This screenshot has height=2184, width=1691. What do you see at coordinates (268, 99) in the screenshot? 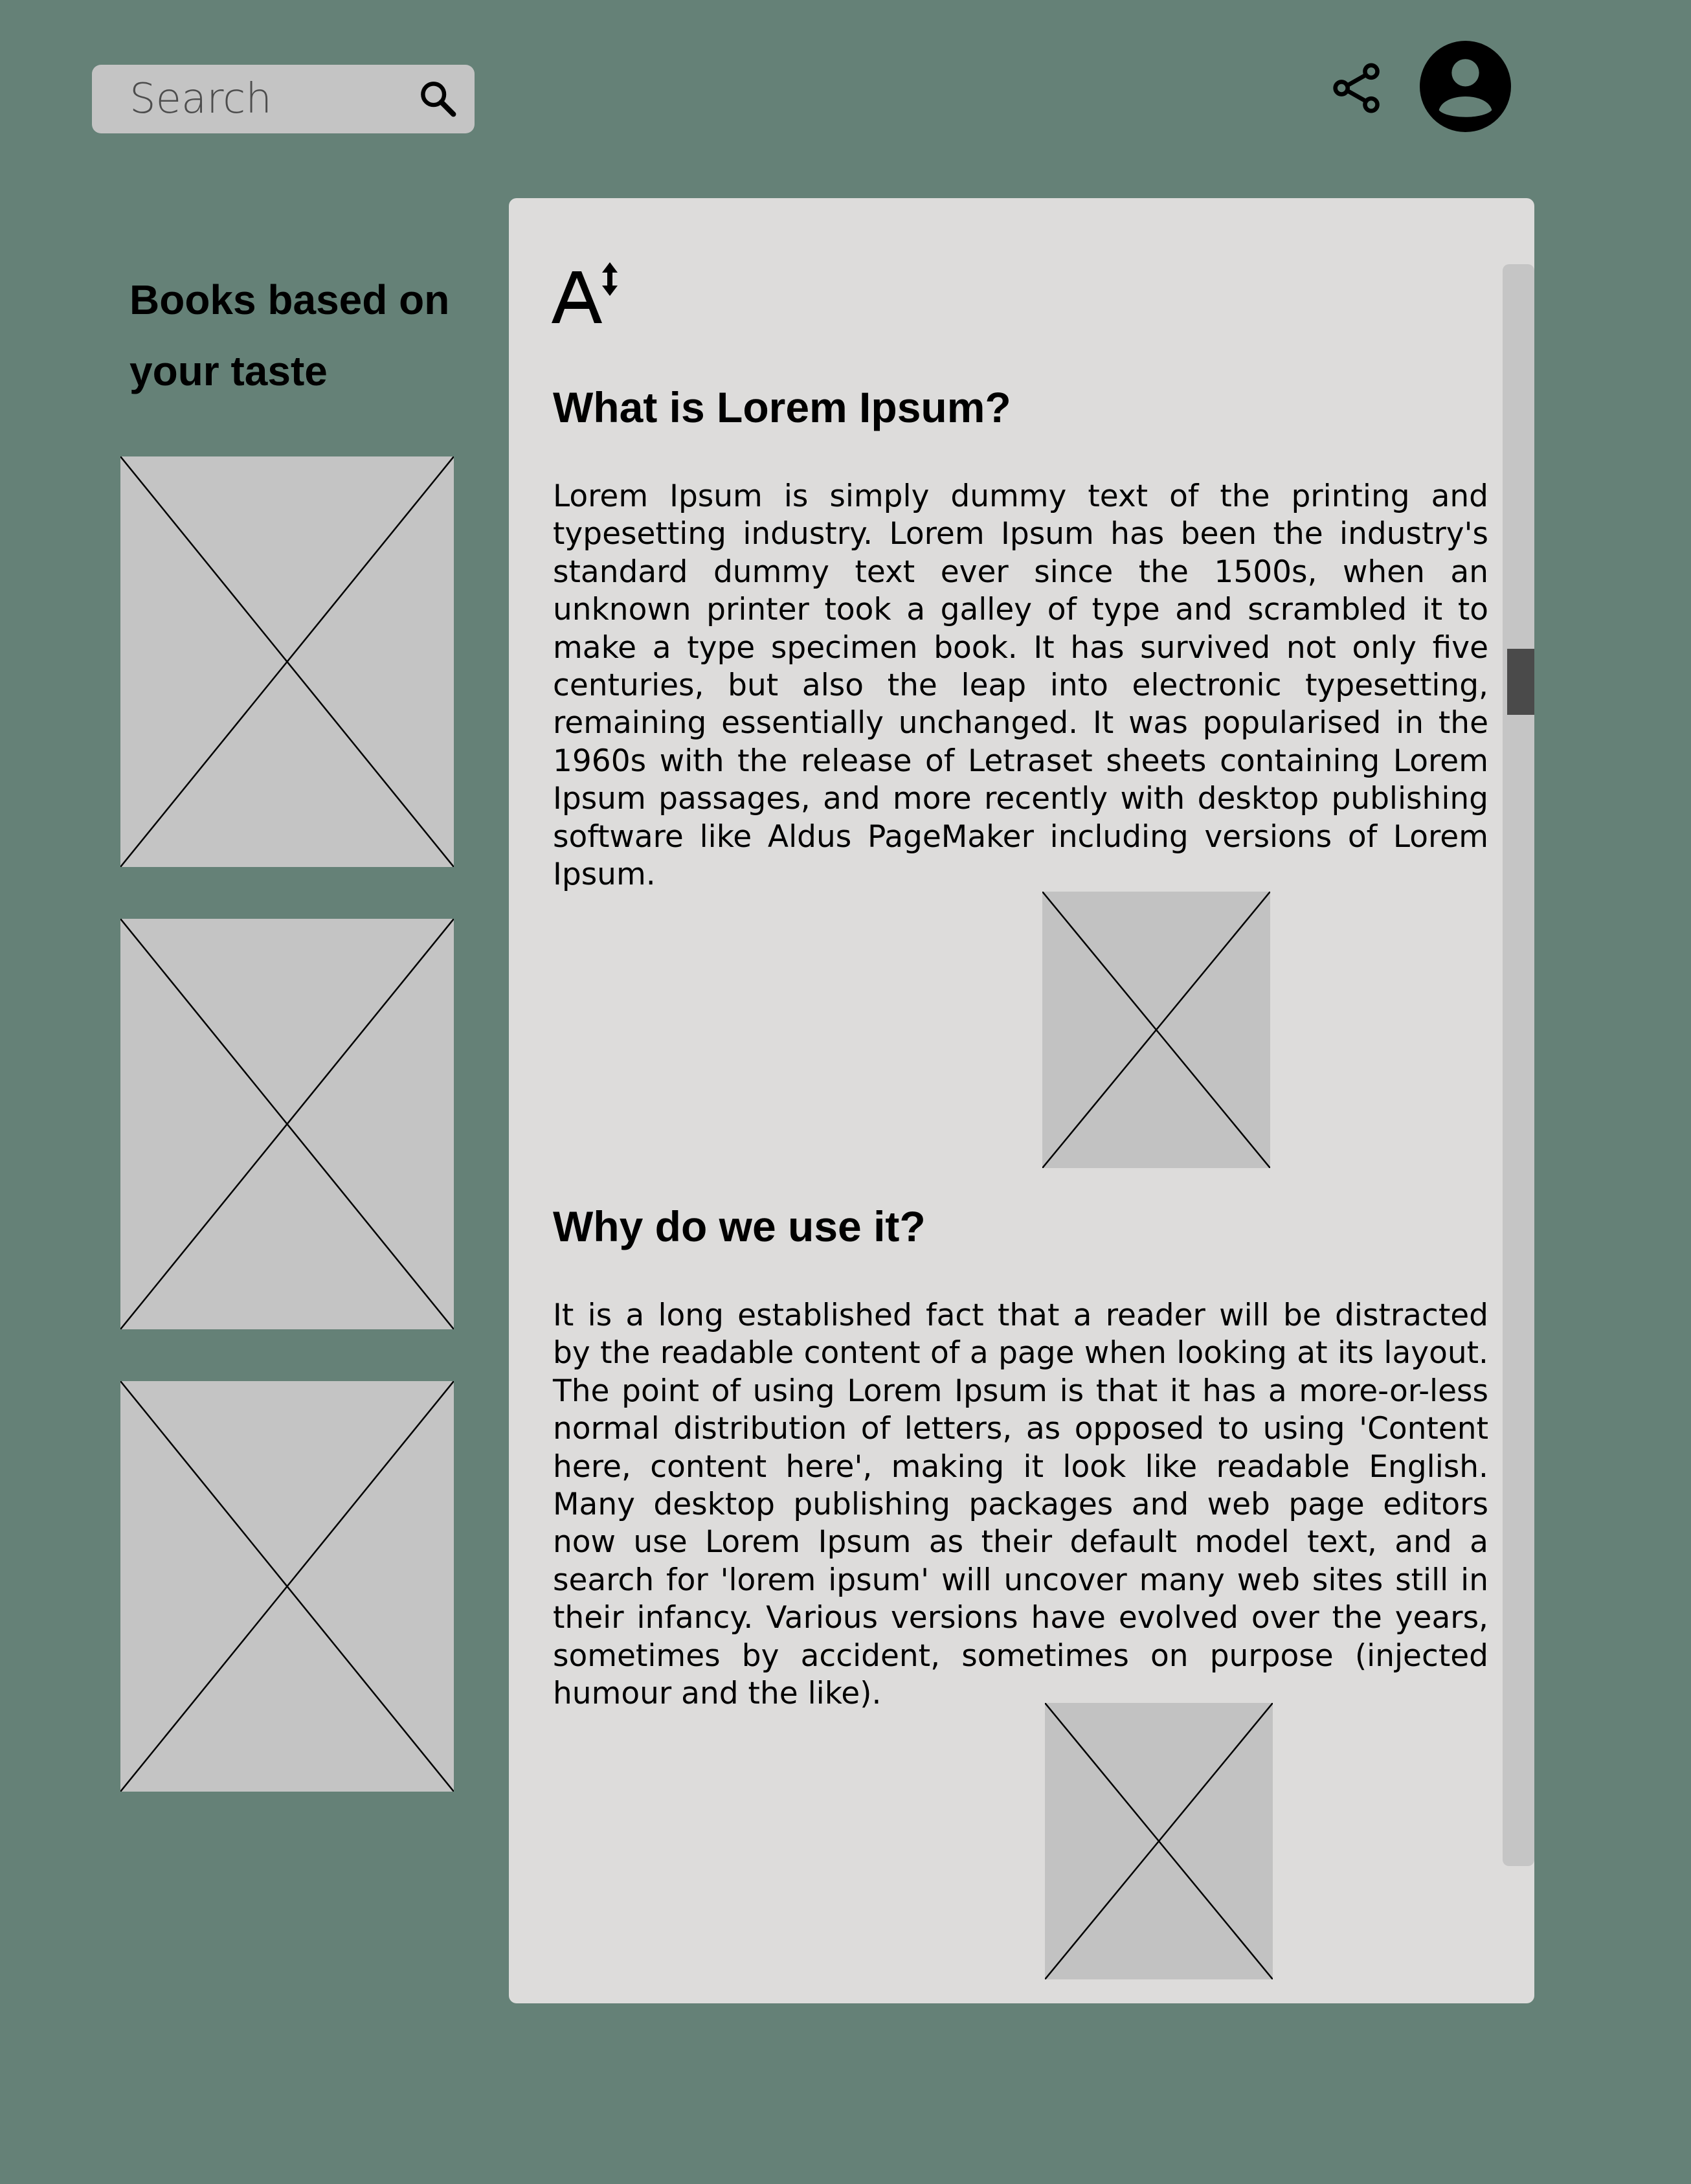
I see `search-input` at bounding box center [268, 99].